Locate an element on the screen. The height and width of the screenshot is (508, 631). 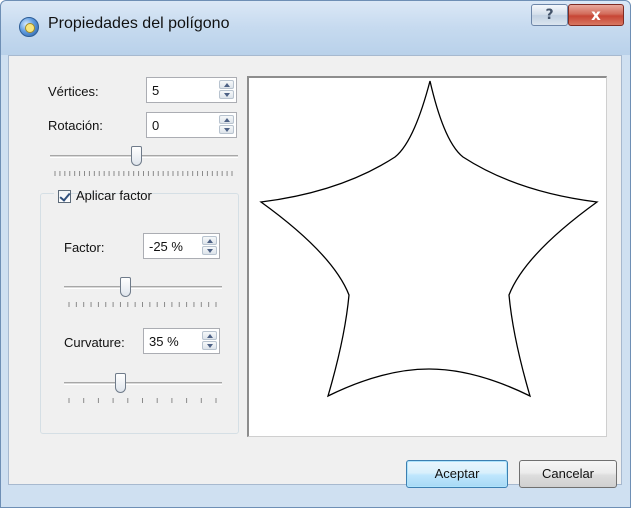
vertices-value: 5 is located at coordinates (155, 90).